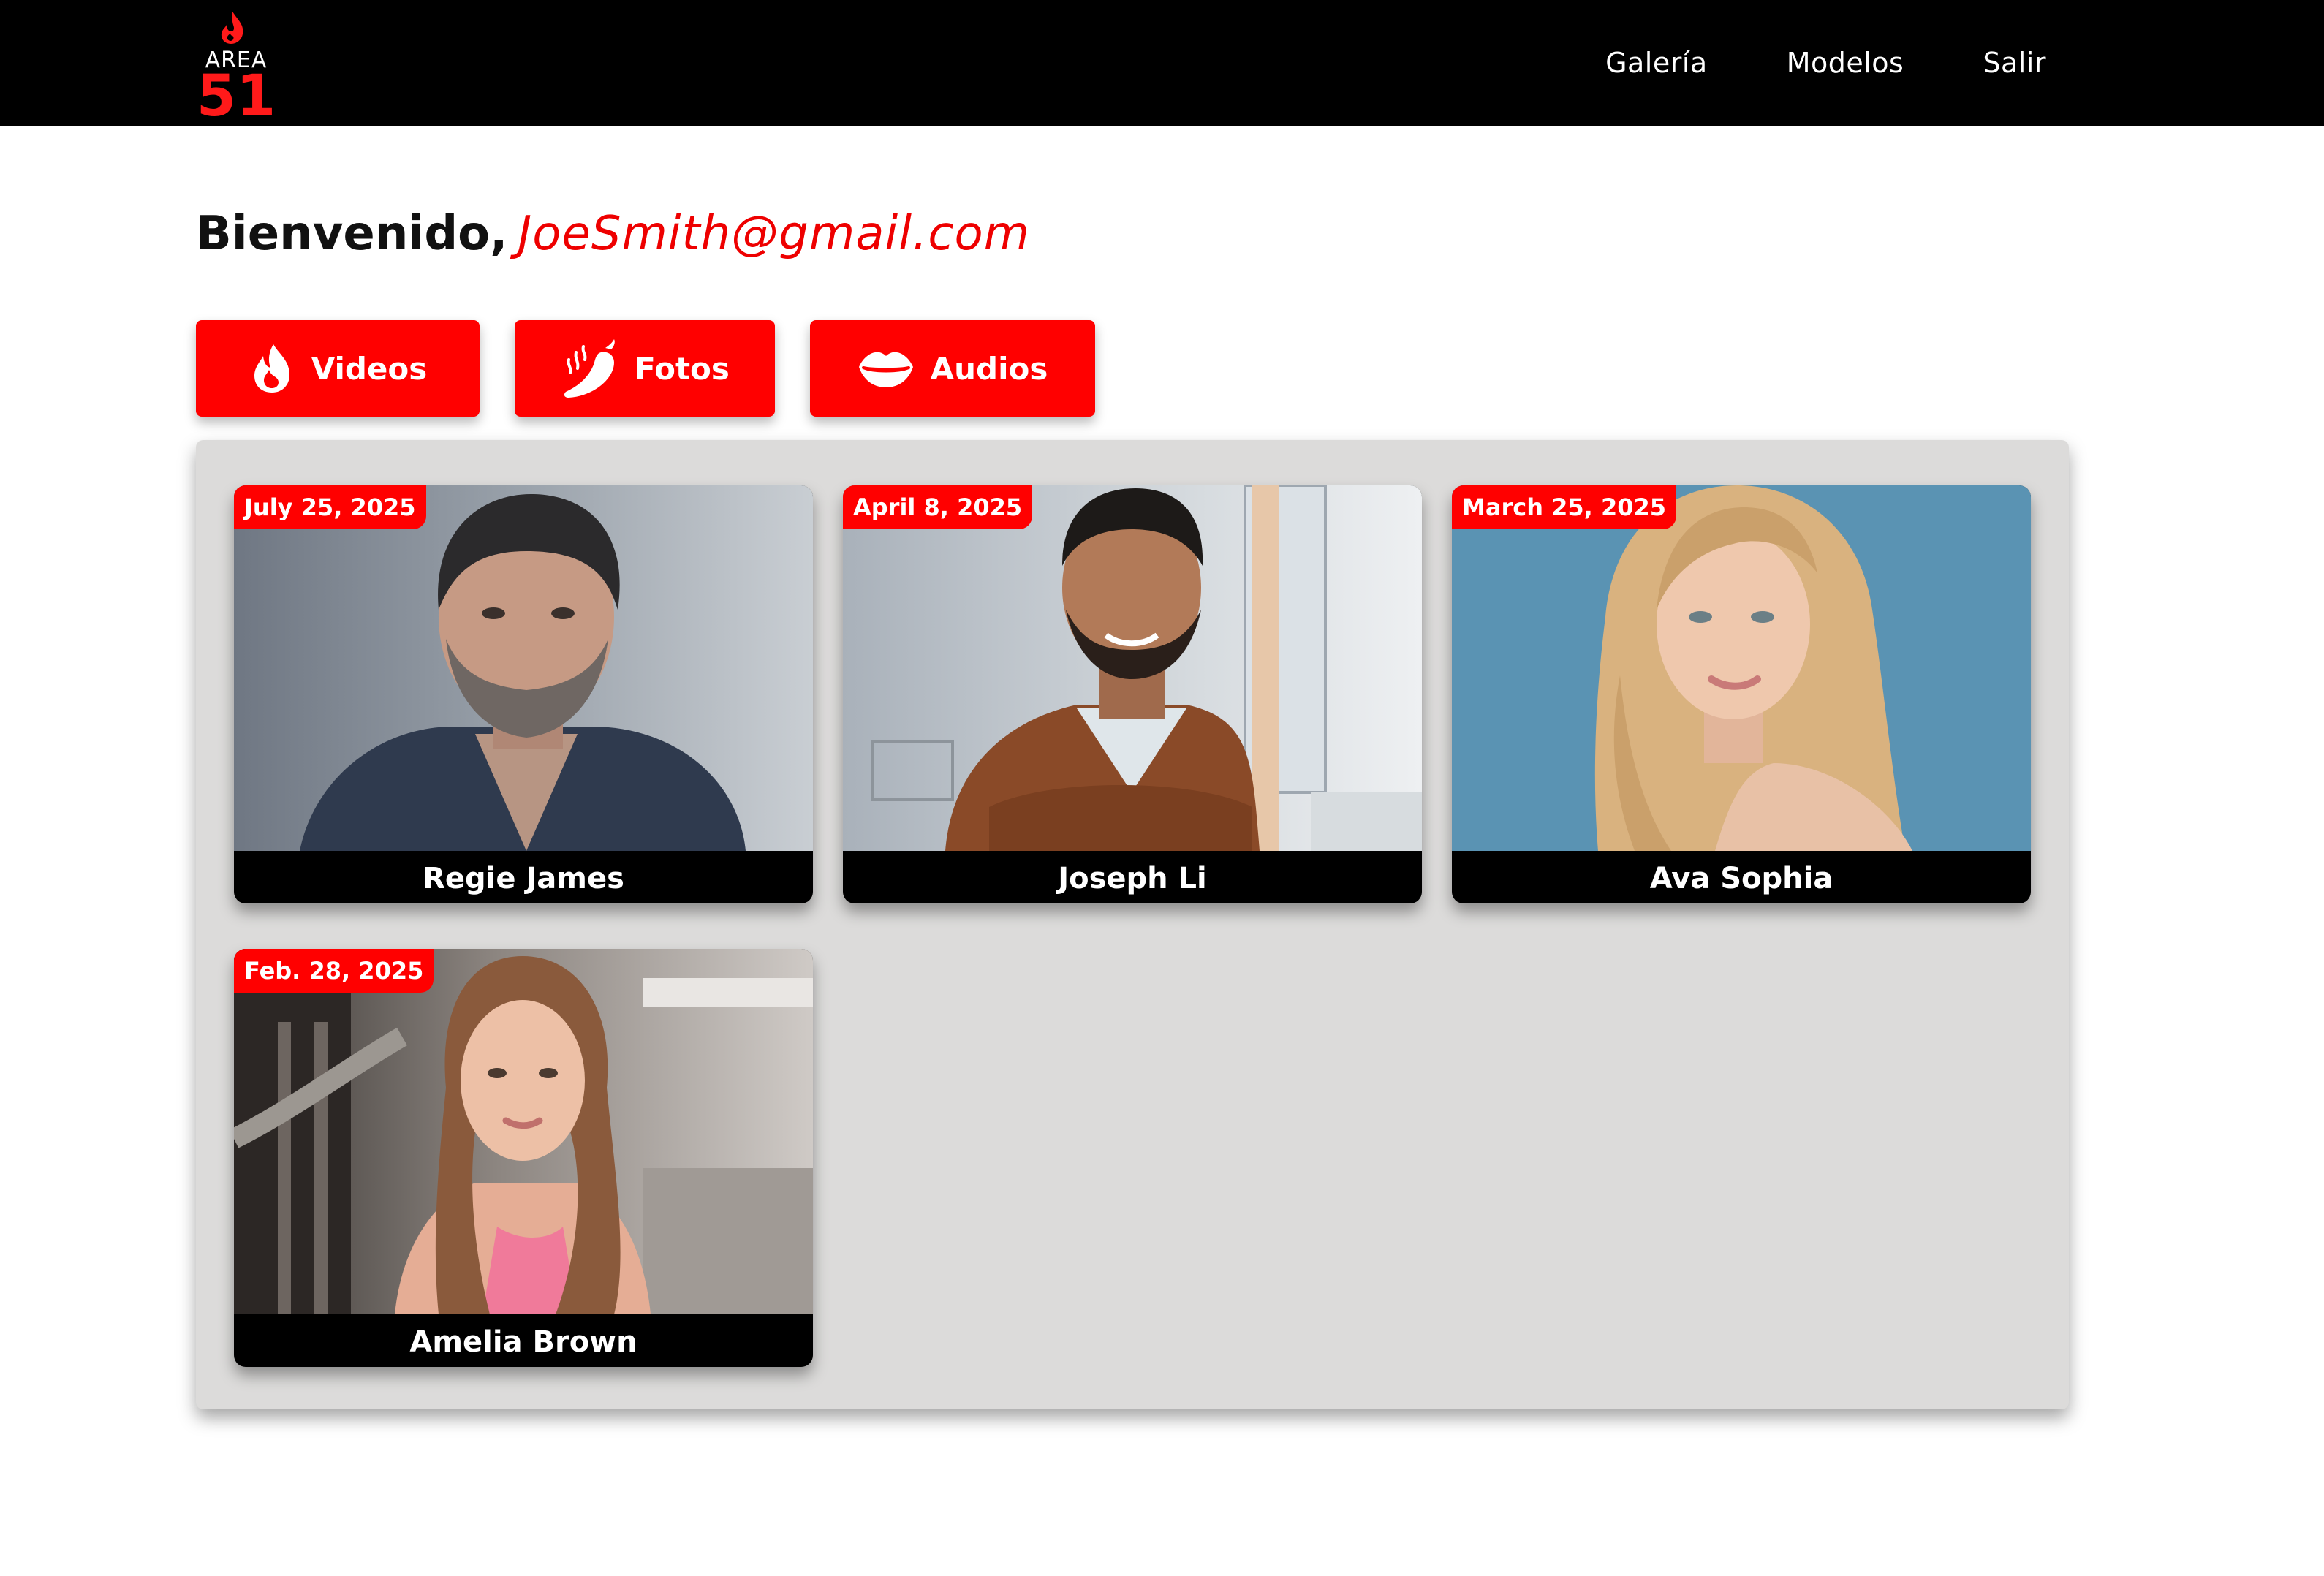 The height and width of the screenshot is (1576, 2324). I want to click on user-email: JoeSmith@gmail.com, so click(774, 234).